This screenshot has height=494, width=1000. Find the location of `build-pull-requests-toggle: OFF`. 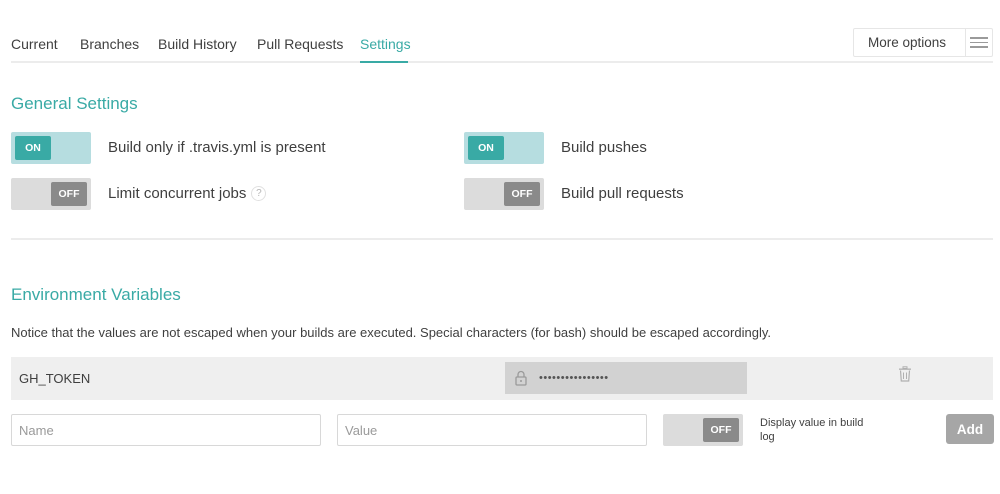

build-pull-requests-toggle: OFF is located at coordinates (504, 194).